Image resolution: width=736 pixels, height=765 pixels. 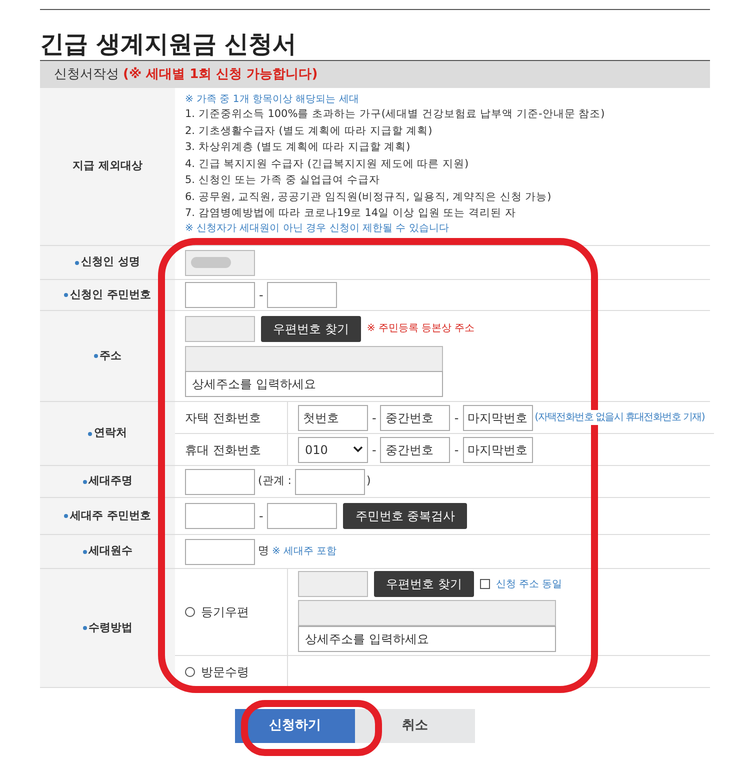 I want to click on relation-close: ), so click(x=369, y=481).